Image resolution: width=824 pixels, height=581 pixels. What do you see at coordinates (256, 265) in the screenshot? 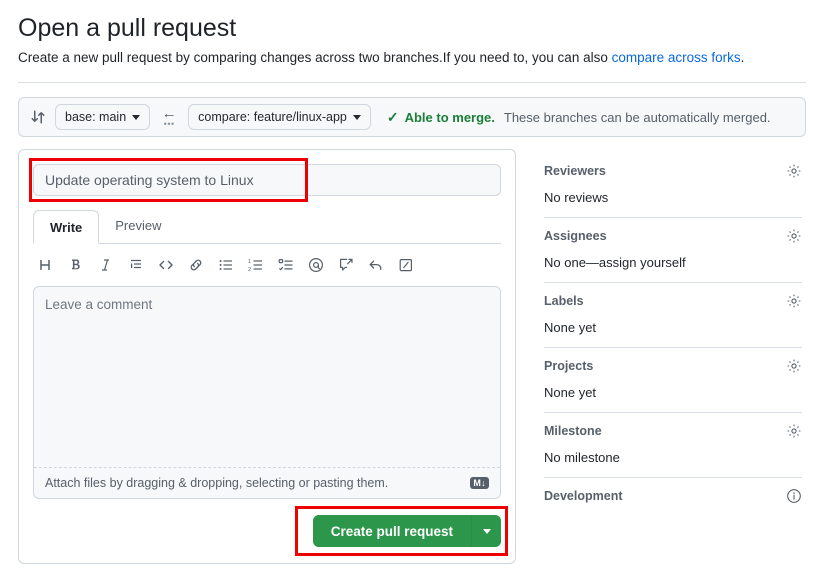
I see `ordered-list-icon: 1 2` at bounding box center [256, 265].